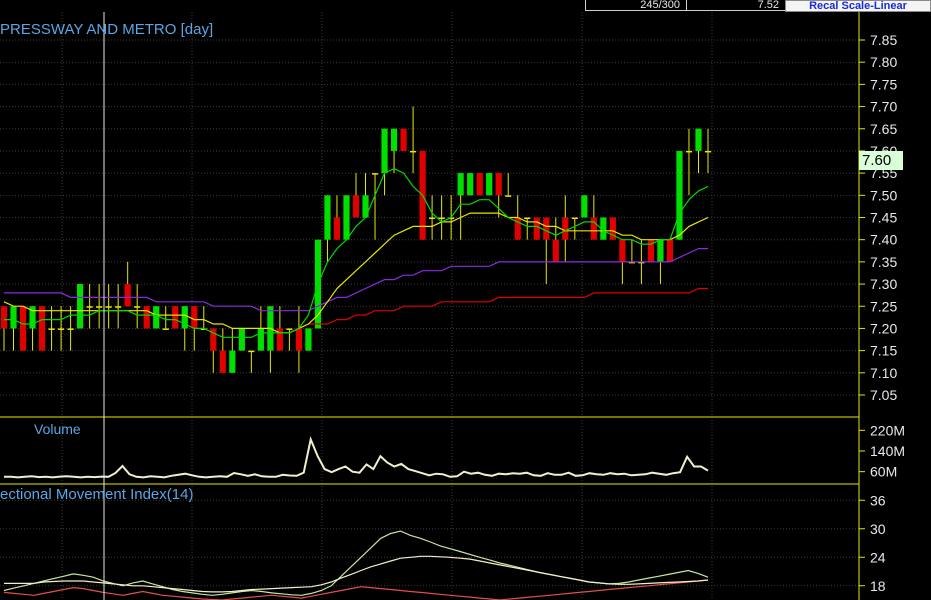  I want to click on price-tick-label: 7.40, so click(883, 240).